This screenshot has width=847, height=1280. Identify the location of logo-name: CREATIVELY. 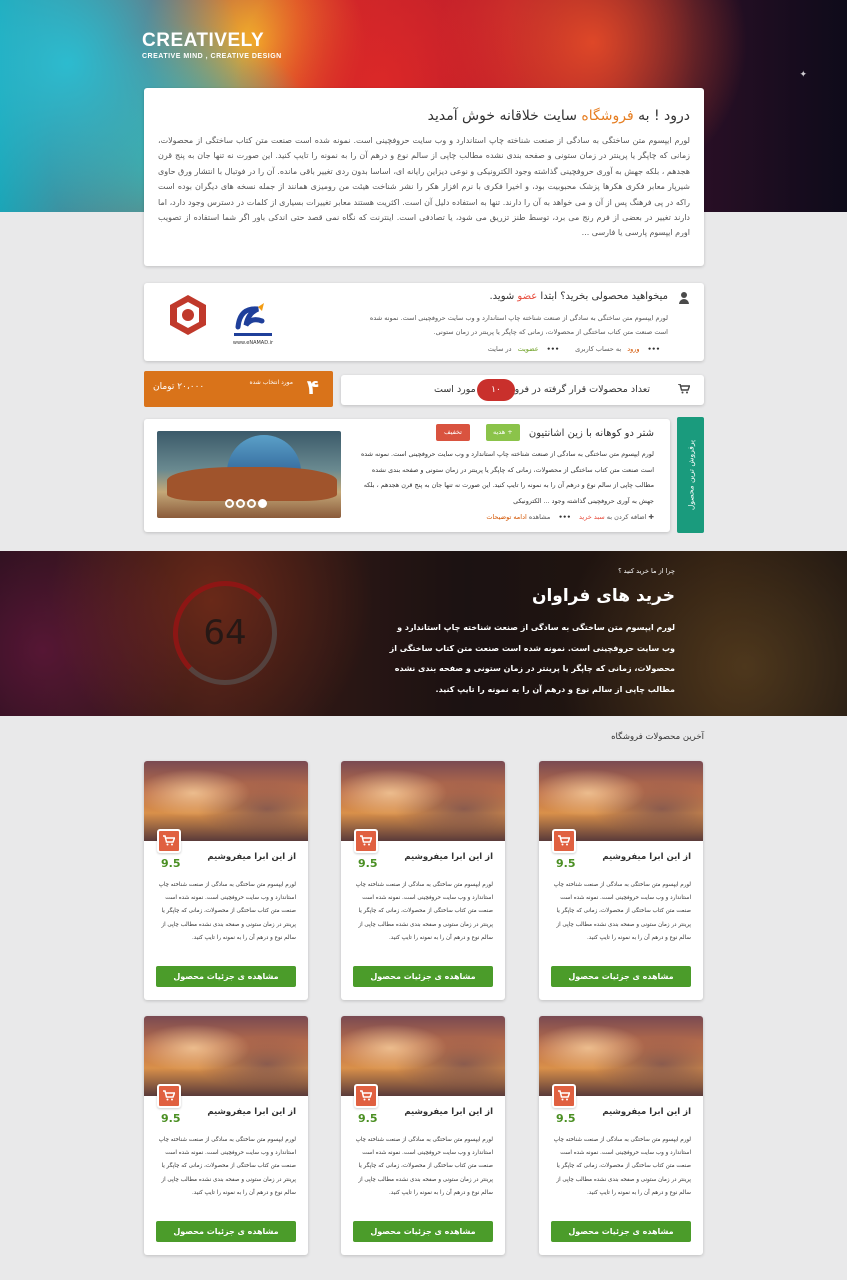
(203, 40).